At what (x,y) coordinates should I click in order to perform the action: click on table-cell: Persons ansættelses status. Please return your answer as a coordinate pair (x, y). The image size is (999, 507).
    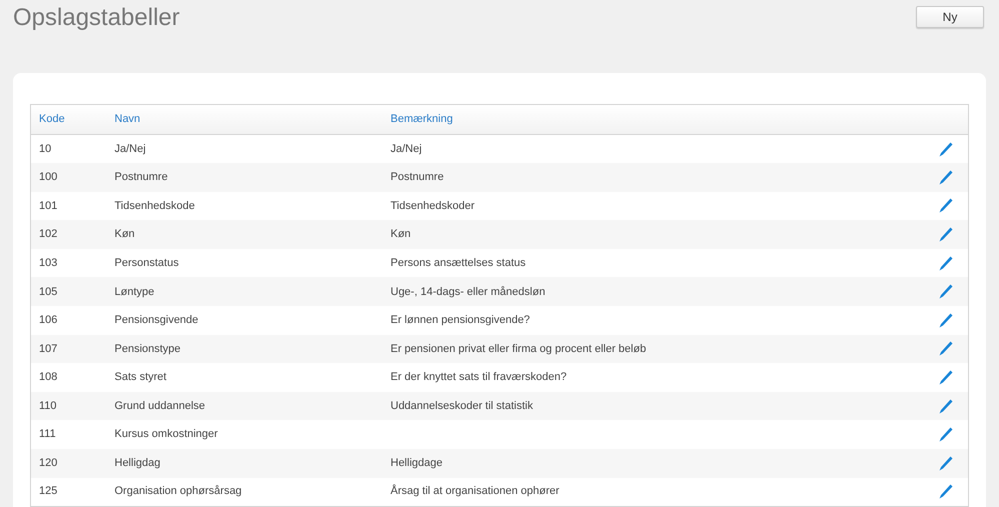
    Looking at the image, I should click on (655, 263).